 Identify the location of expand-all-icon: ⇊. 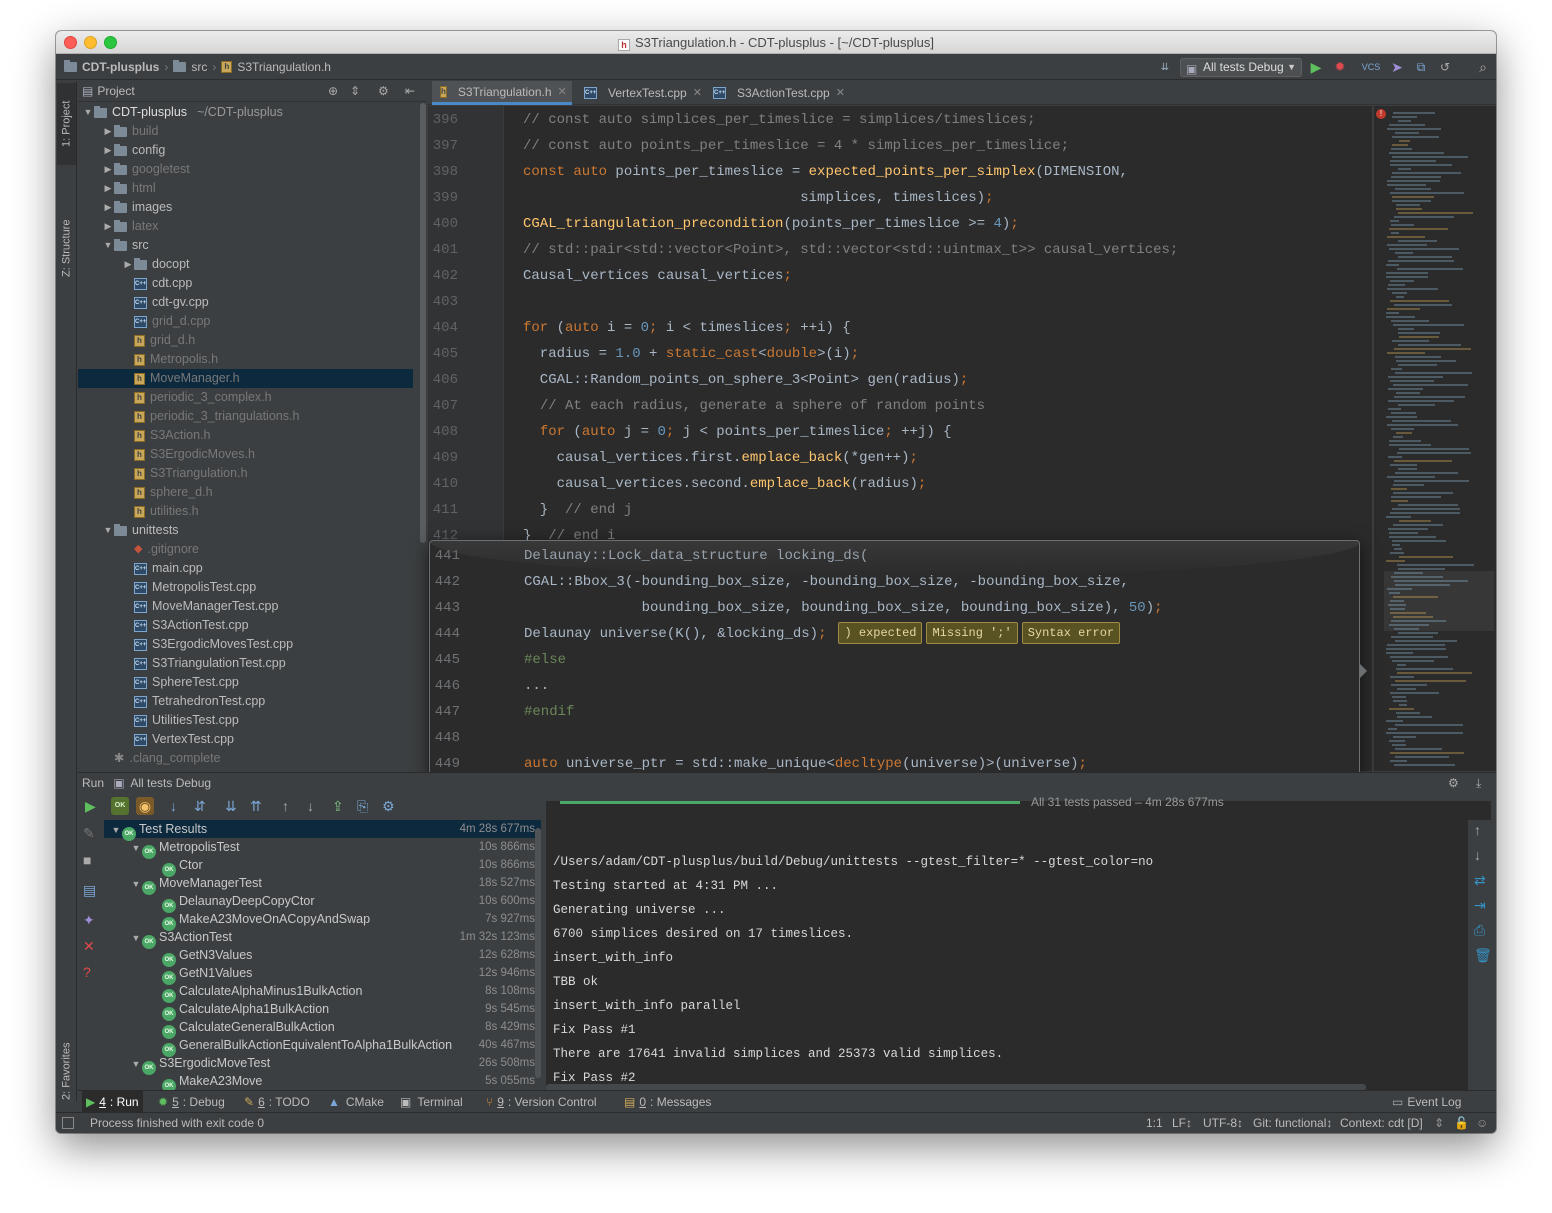
(231, 806).